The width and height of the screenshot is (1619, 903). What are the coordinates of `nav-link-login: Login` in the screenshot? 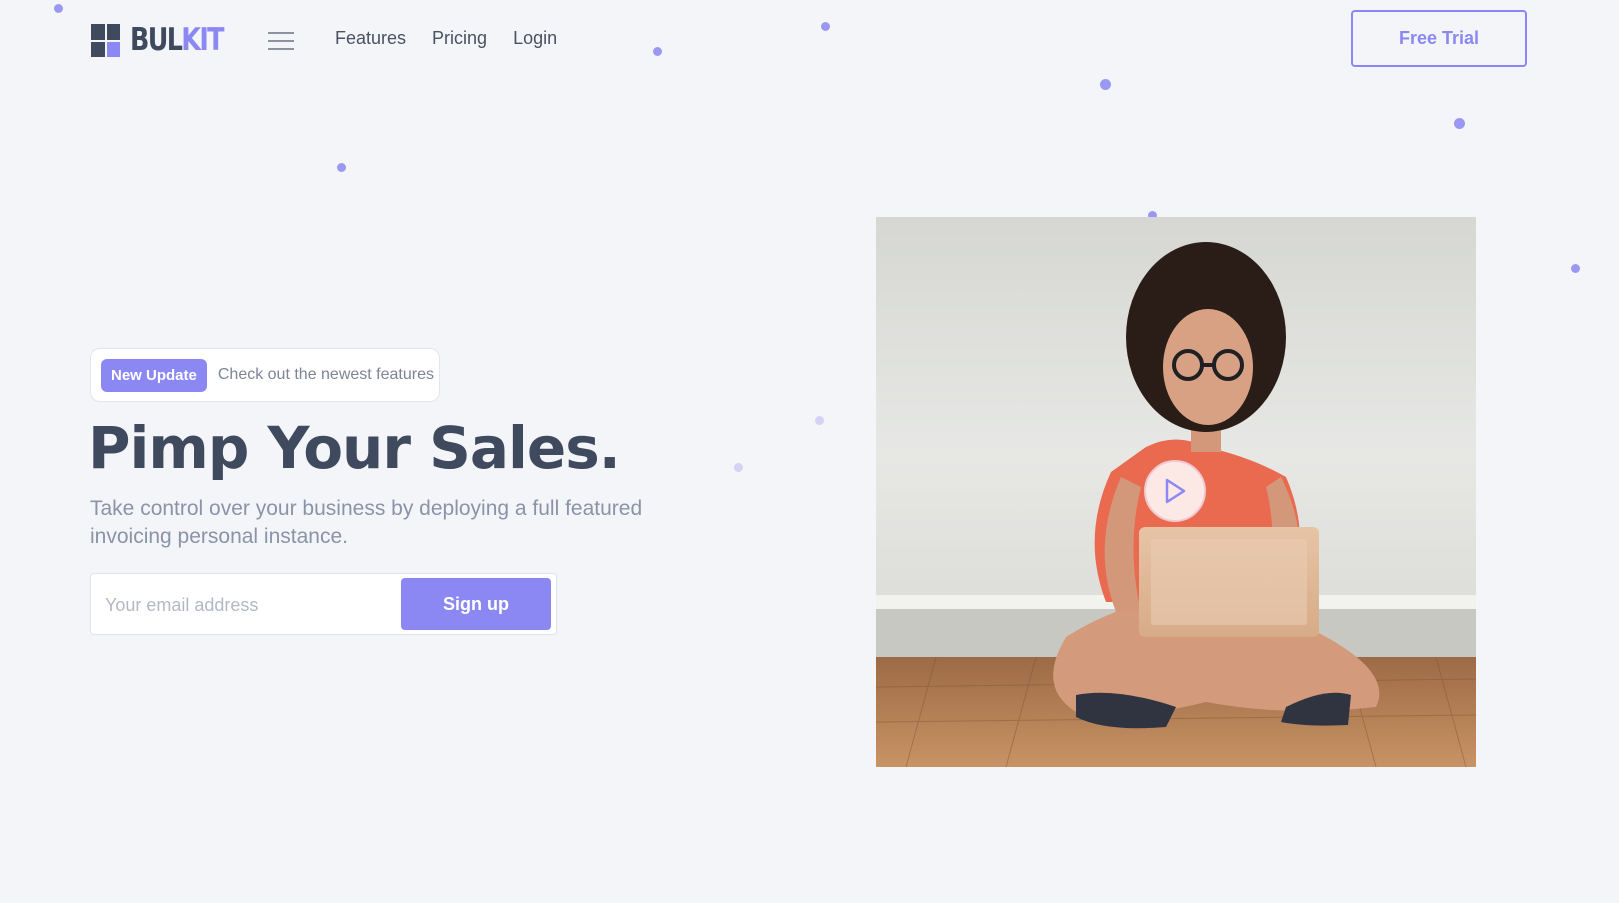 It's located at (535, 38).